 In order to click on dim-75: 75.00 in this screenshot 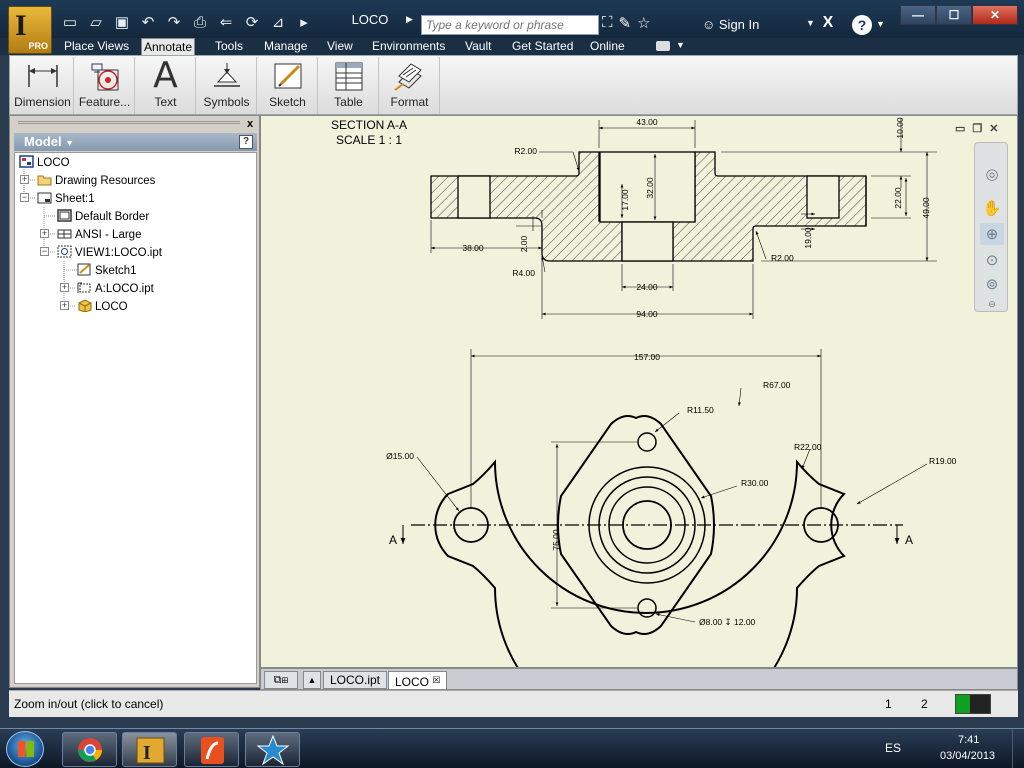, I will do `click(556, 540)`.